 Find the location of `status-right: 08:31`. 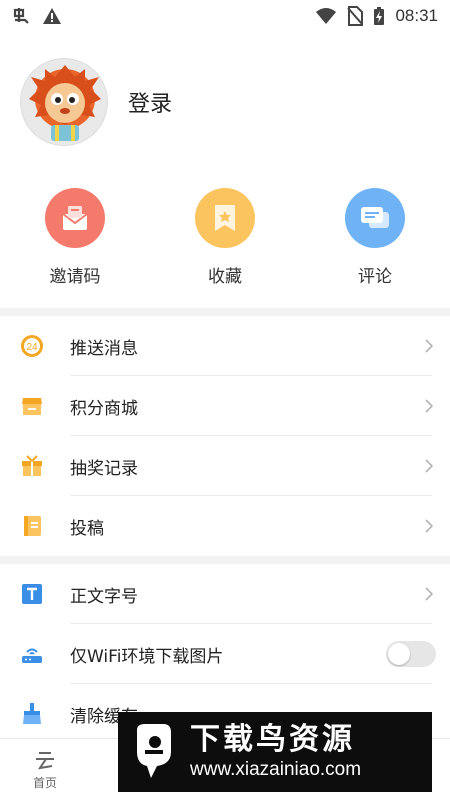

status-right: 08:31 is located at coordinates (376, 16).